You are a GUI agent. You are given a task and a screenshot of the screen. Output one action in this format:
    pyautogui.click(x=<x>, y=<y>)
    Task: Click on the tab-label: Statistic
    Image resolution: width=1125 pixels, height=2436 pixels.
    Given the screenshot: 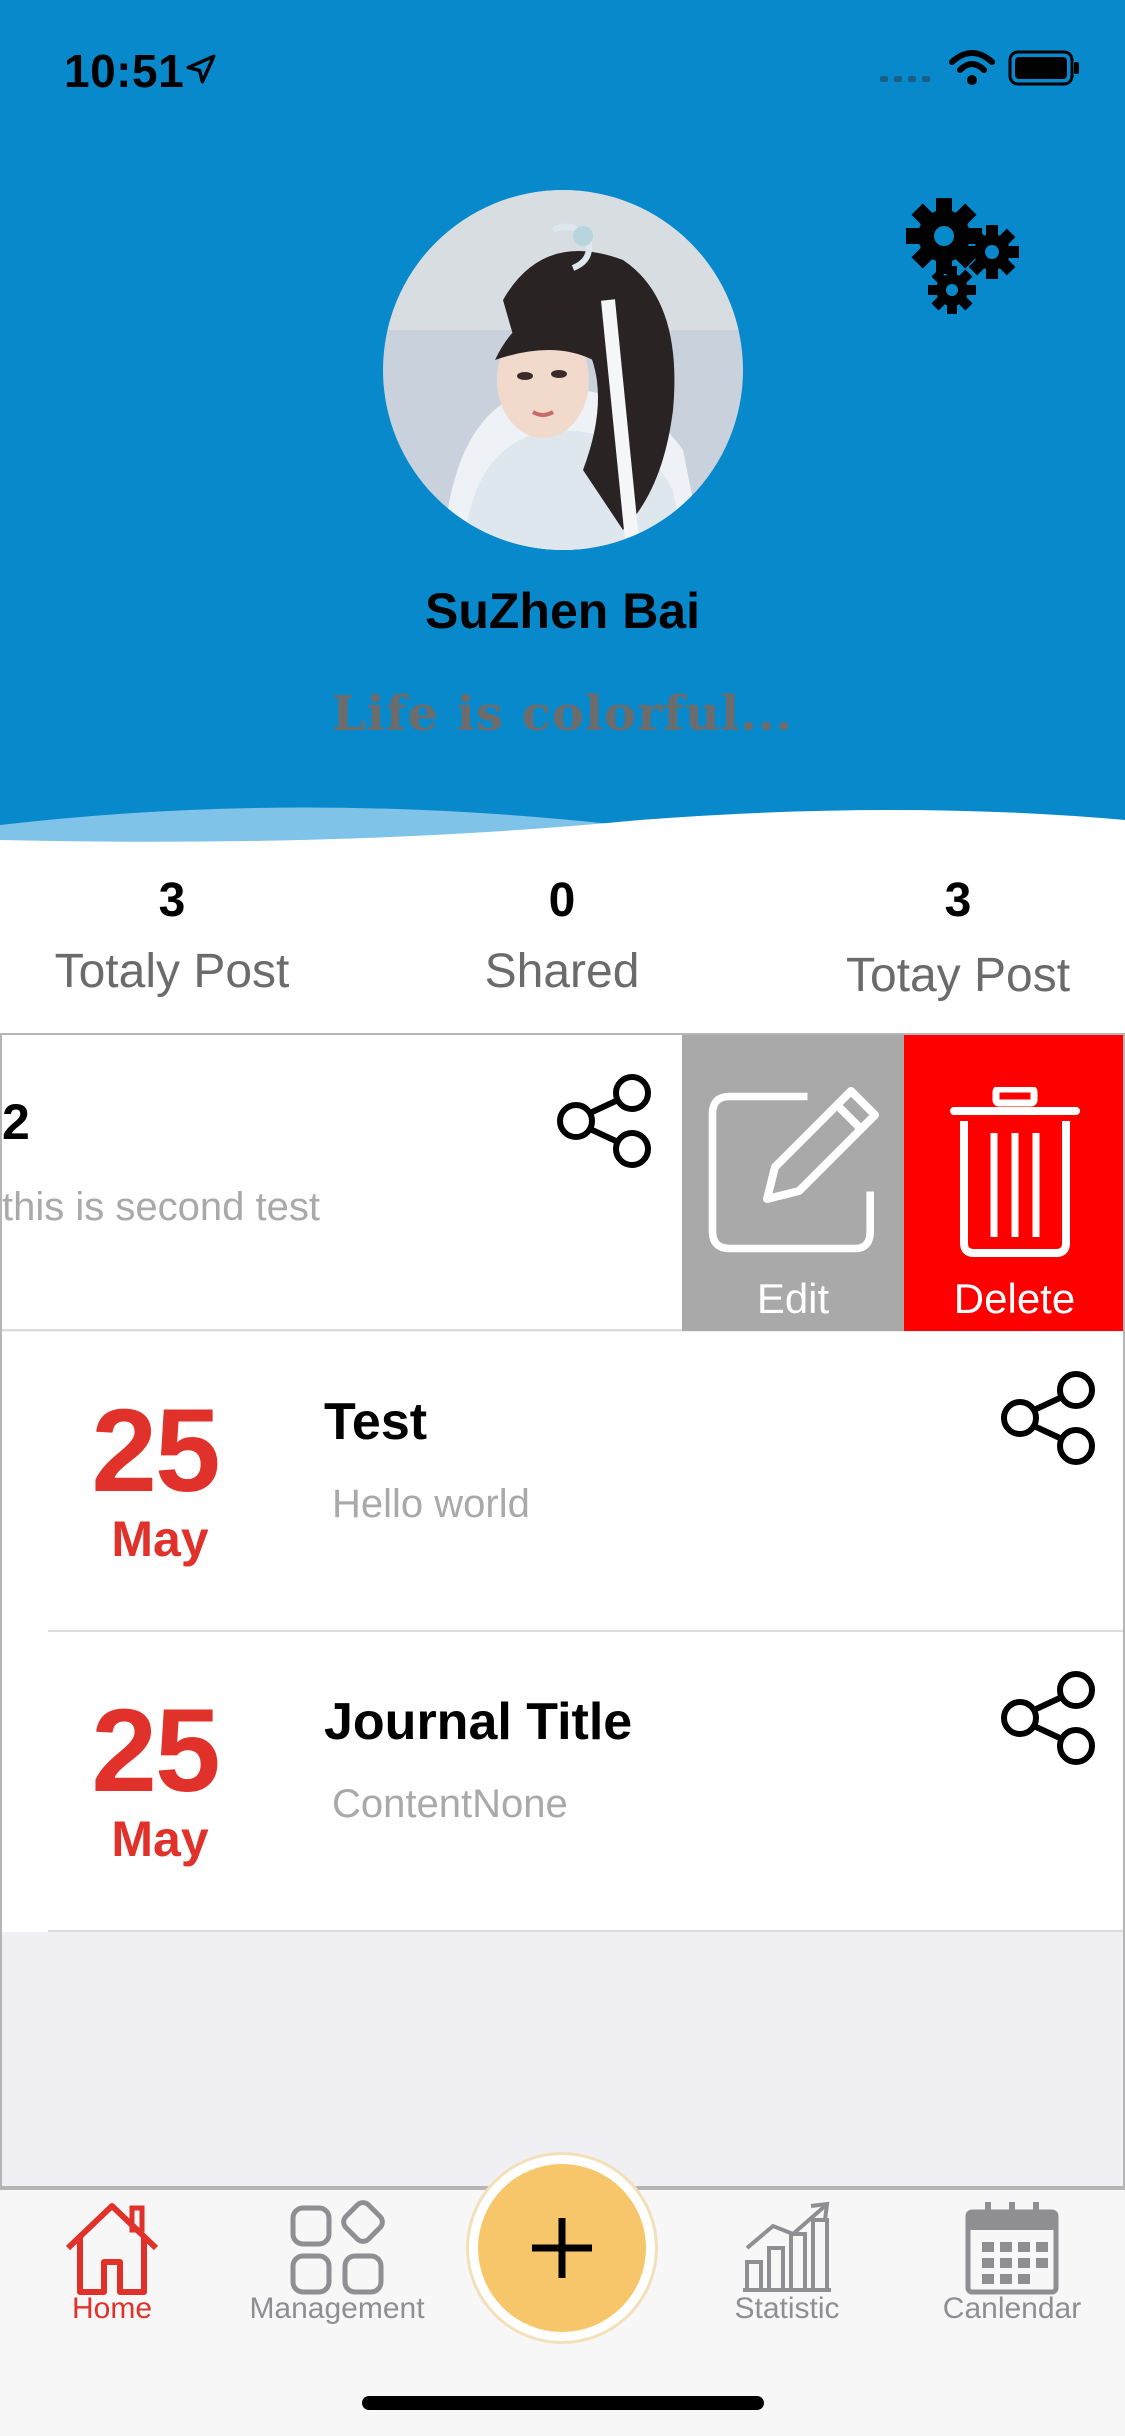 What is the action you would take?
    pyautogui.click(x=787, y=2308)
    